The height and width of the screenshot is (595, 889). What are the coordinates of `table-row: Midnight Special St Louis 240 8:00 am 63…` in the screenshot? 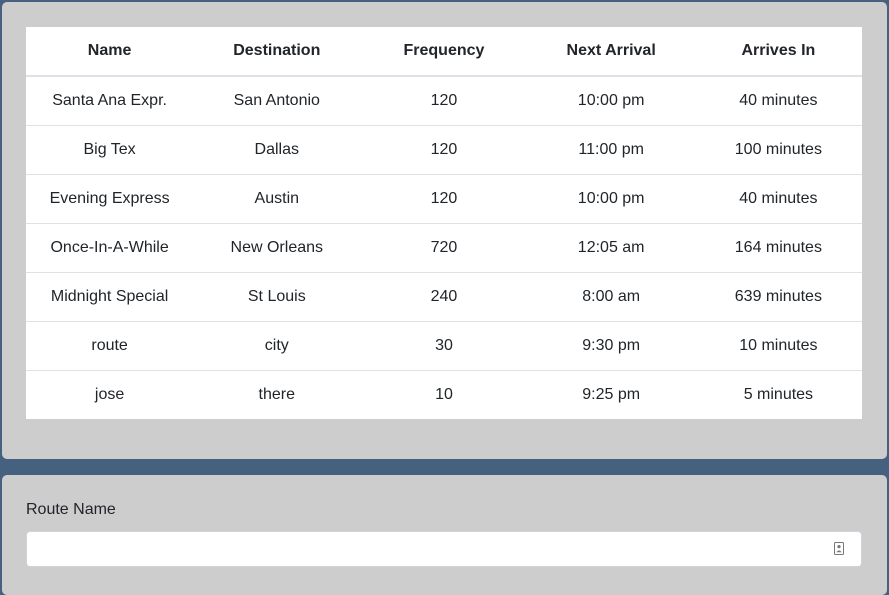 It's located at (444, 297).